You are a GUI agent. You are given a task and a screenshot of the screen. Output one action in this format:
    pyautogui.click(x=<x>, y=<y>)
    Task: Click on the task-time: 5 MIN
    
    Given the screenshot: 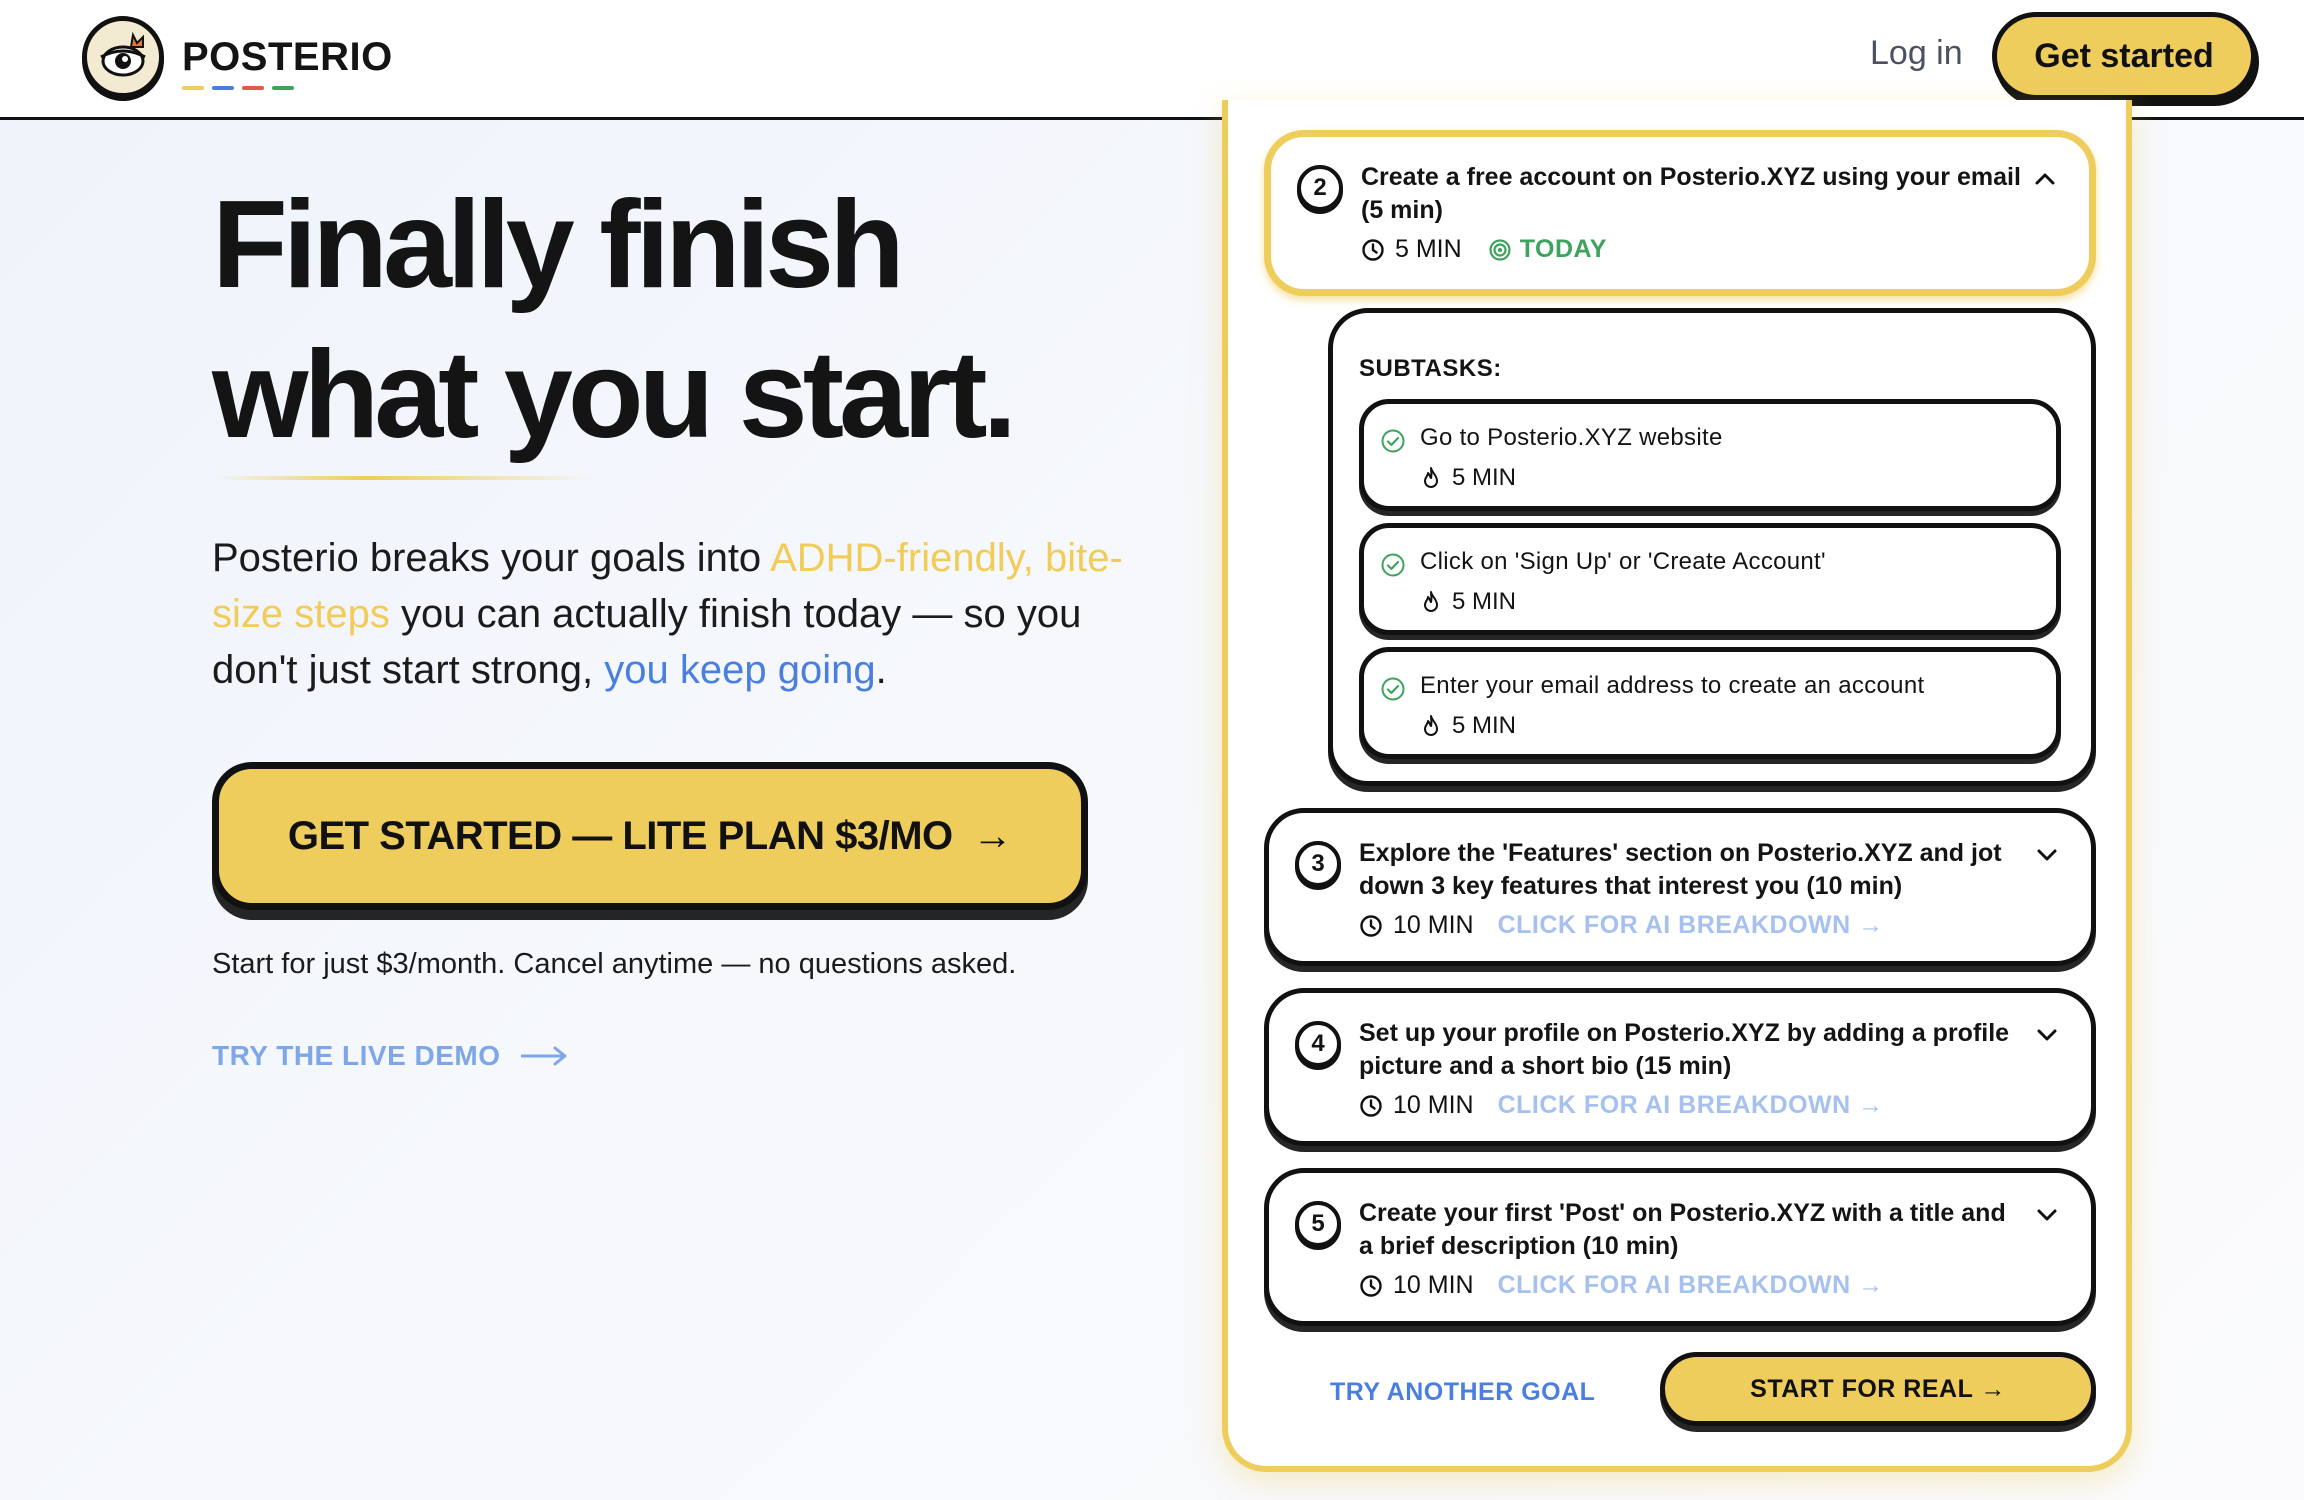 What is the action you would take?
    pyautogui.click(x=1411, y=249)
    